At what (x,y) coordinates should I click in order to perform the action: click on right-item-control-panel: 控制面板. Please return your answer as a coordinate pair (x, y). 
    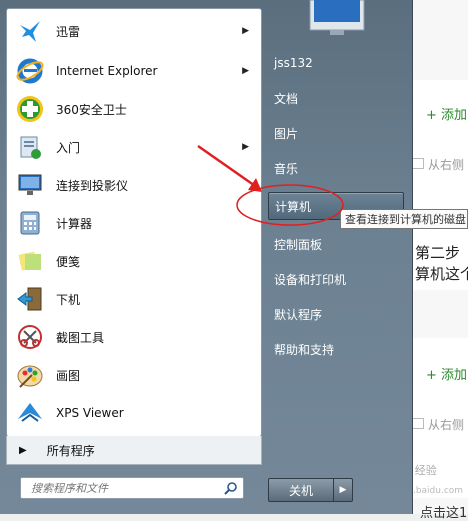
    Looking at the image, I should click on (335, 244).